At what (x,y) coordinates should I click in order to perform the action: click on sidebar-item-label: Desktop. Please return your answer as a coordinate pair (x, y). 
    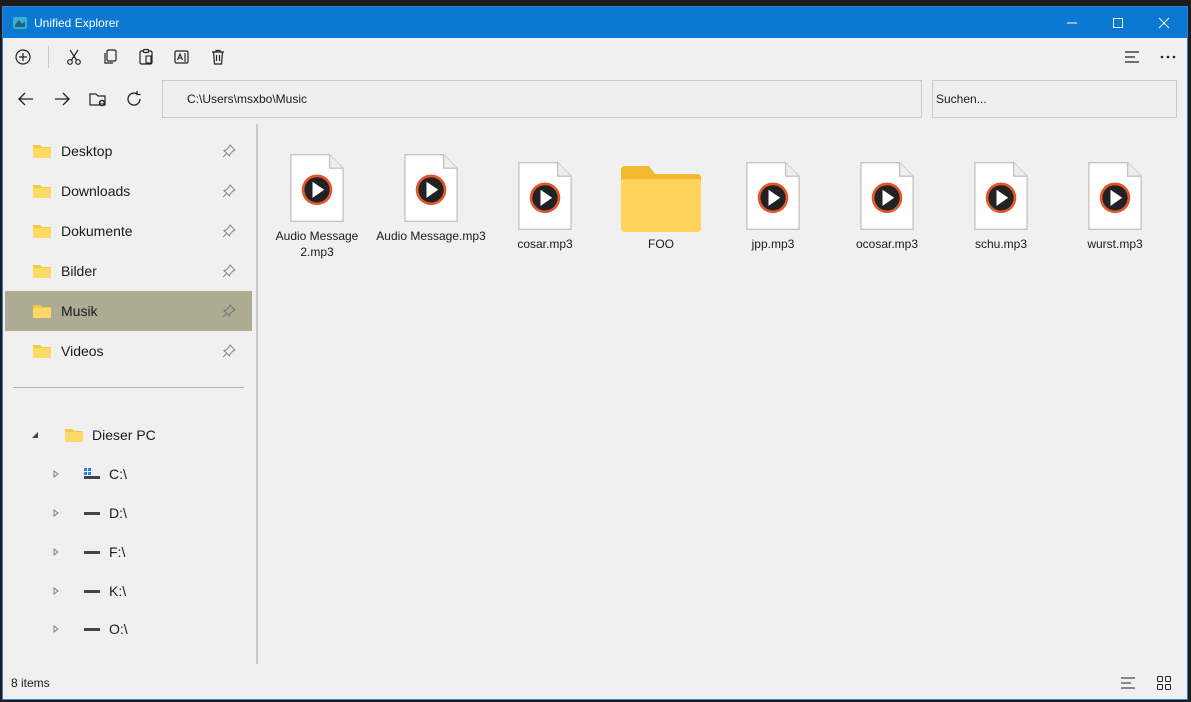
    Looking at the image, I should click on (87, 151).